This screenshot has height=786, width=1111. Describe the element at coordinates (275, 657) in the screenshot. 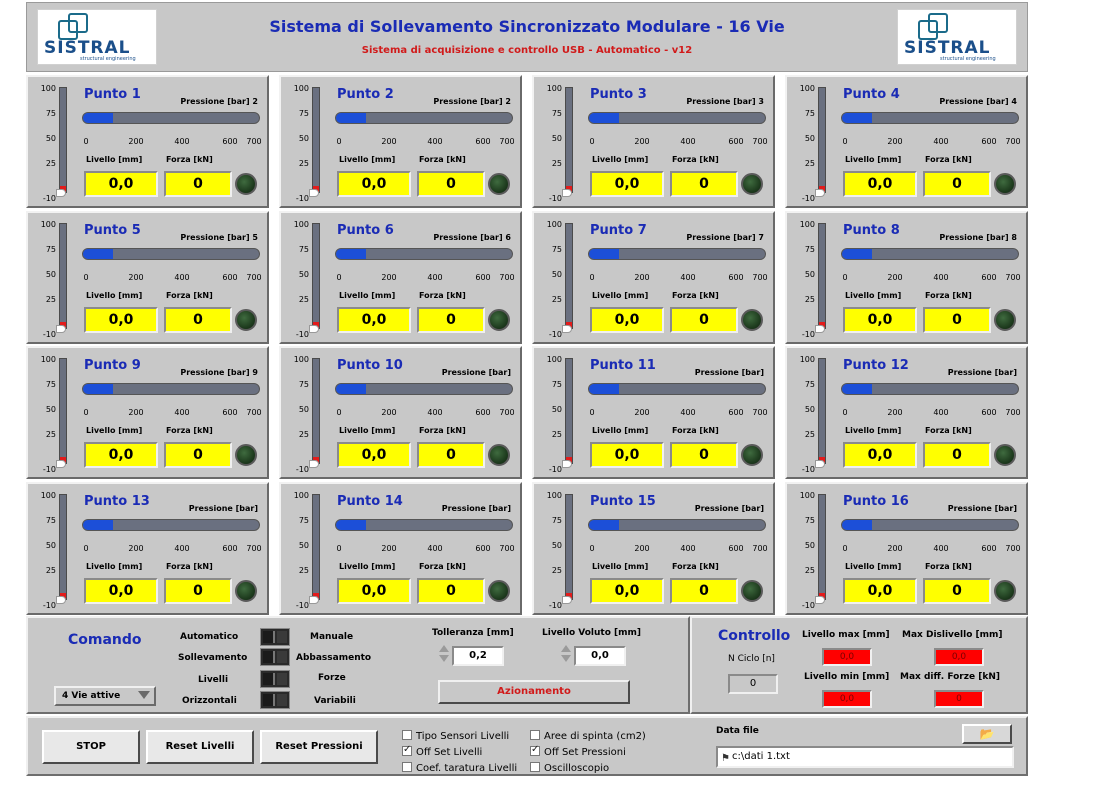

I see `direction-toggle-switch` at that location.